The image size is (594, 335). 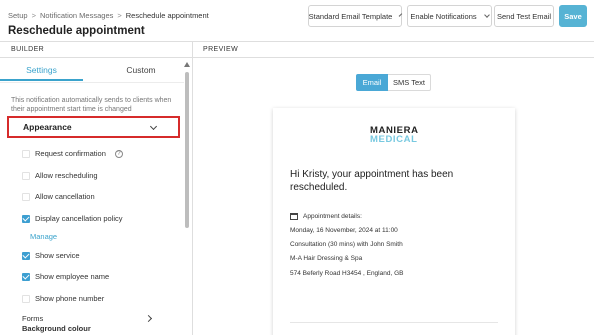 What do you see at coordinates (294, 216) in the screenshot?
I see `calendar-icon` at bounding box center [294, 216].